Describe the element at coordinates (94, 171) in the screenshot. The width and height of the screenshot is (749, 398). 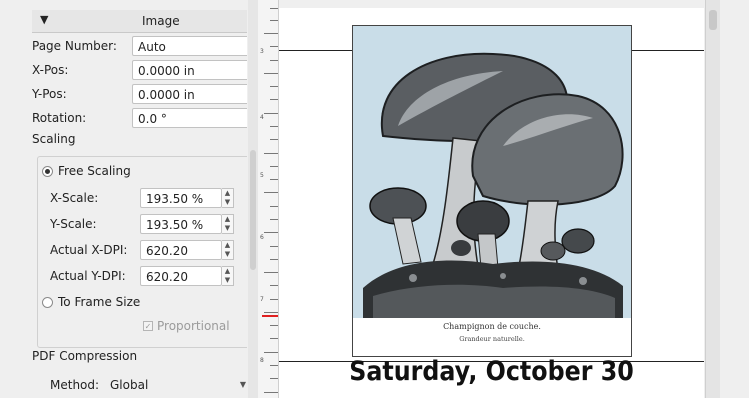
I see `free-scaling-label: Free Scaling` at that location.